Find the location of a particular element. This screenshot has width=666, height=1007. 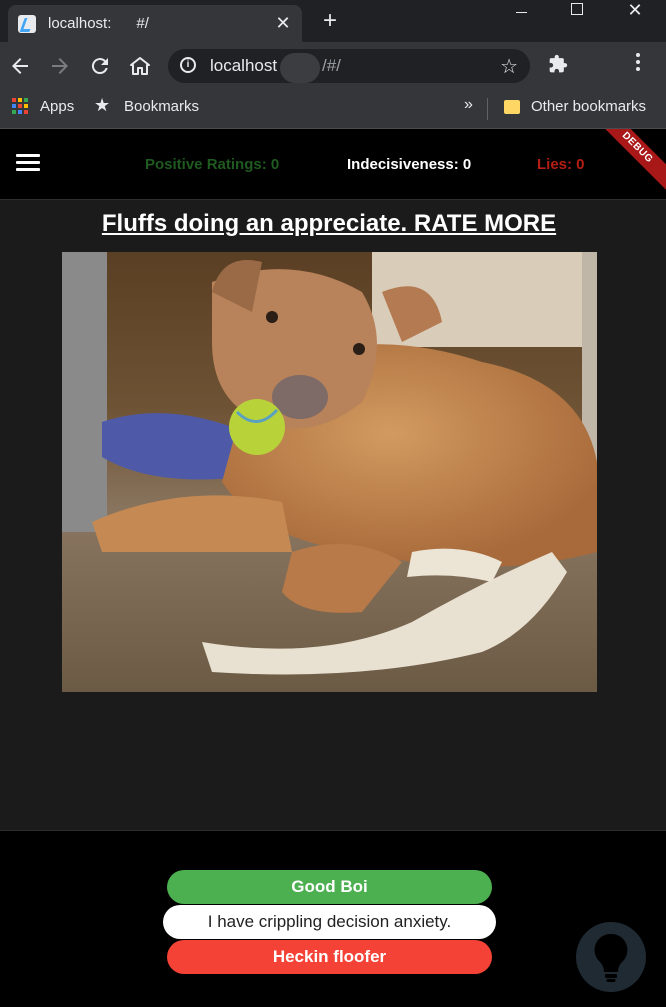

kebab-menu-icon is located at coordinates (638, 65).